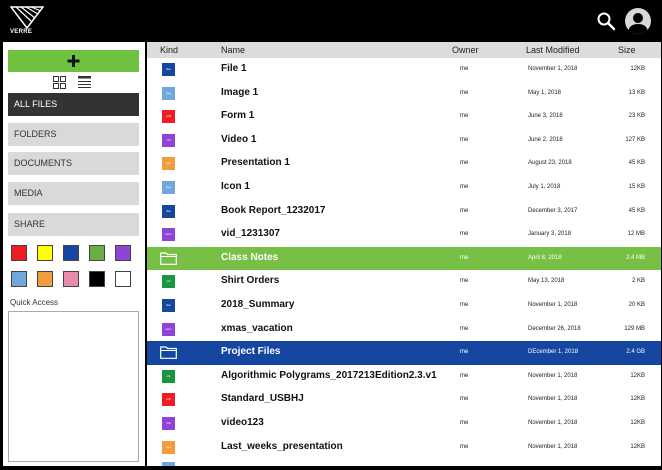  What do you see at coordinates (404, 400) in the screenshot?
I see `file-row: pdf Standard_USBHJ me November 1, 2018 12KB` at bounding box center [404, 400].